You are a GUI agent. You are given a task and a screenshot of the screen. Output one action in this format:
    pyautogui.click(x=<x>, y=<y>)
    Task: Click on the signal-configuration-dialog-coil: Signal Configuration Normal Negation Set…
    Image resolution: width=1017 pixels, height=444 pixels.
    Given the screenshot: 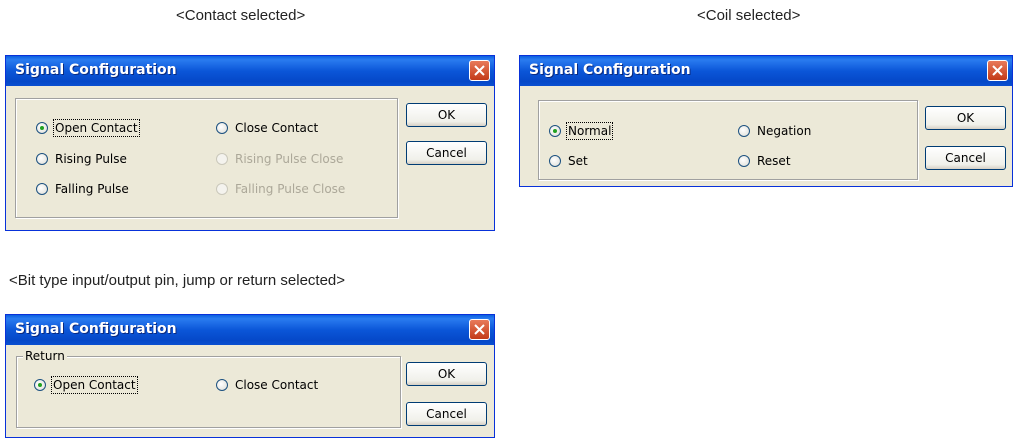 What is the action you would take?
    pyautogui.click(x=766, y=121)
    